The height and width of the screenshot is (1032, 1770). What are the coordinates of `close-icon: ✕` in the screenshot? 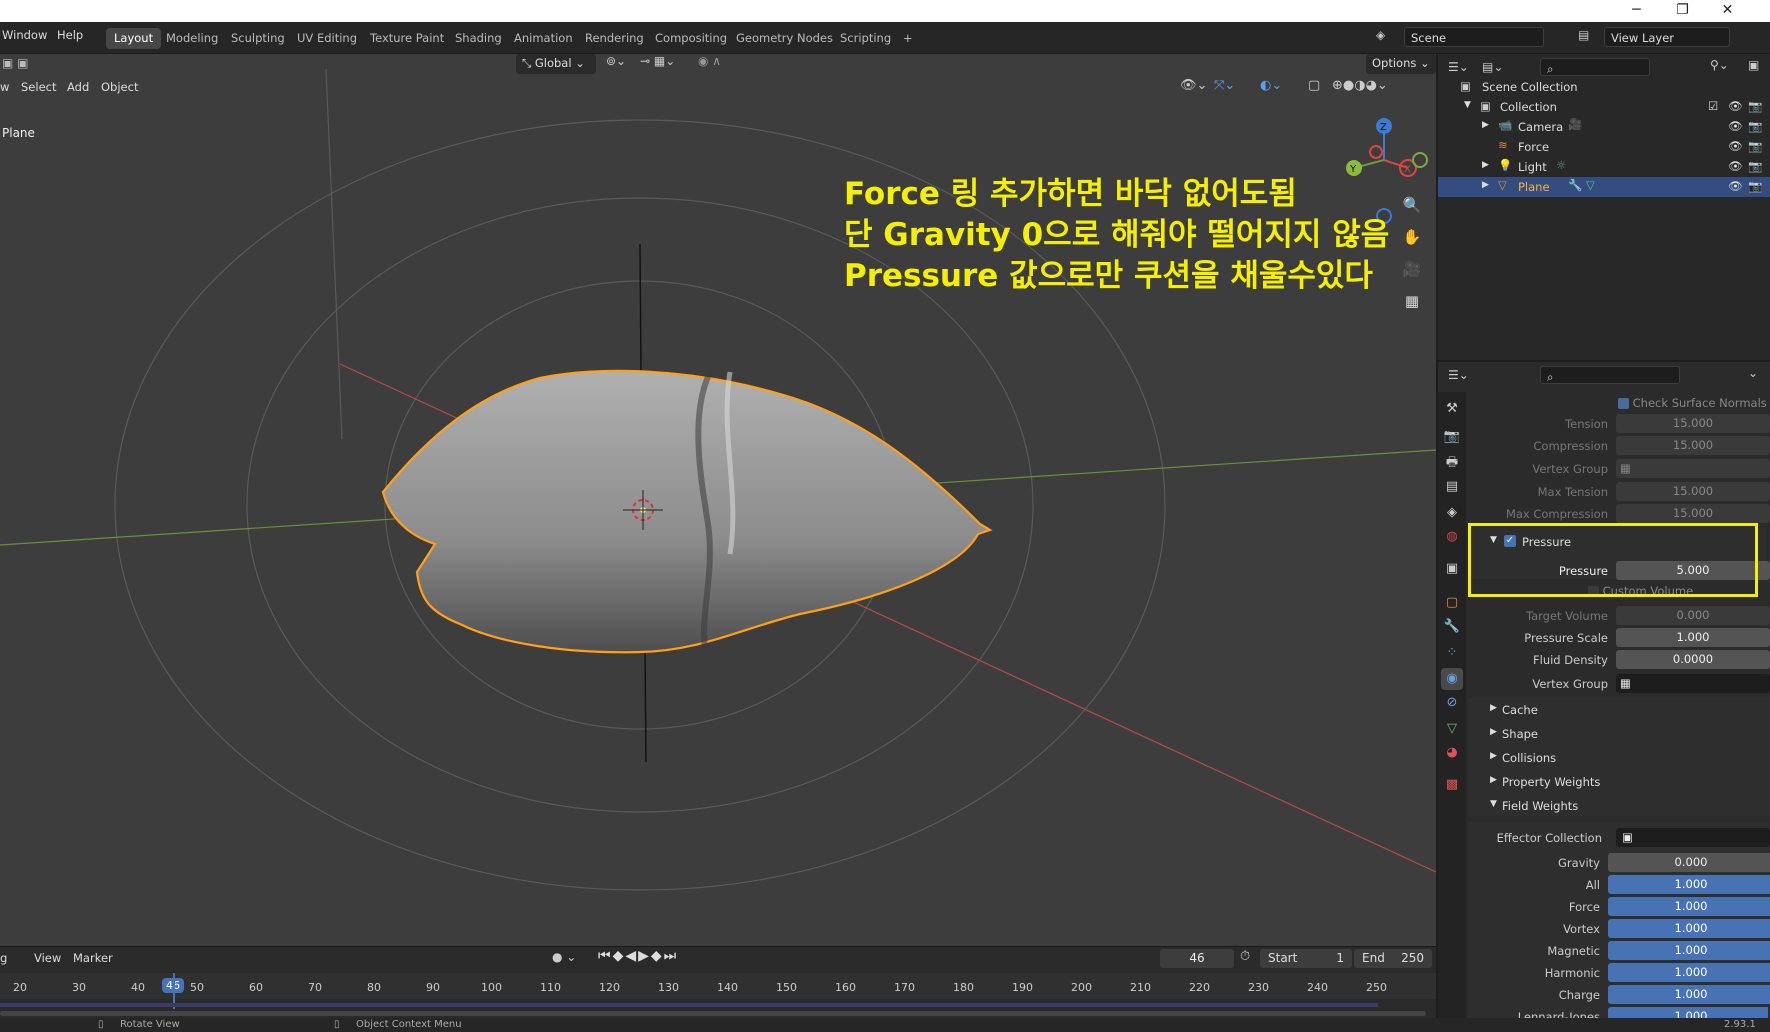 It's located at (1727, 11).